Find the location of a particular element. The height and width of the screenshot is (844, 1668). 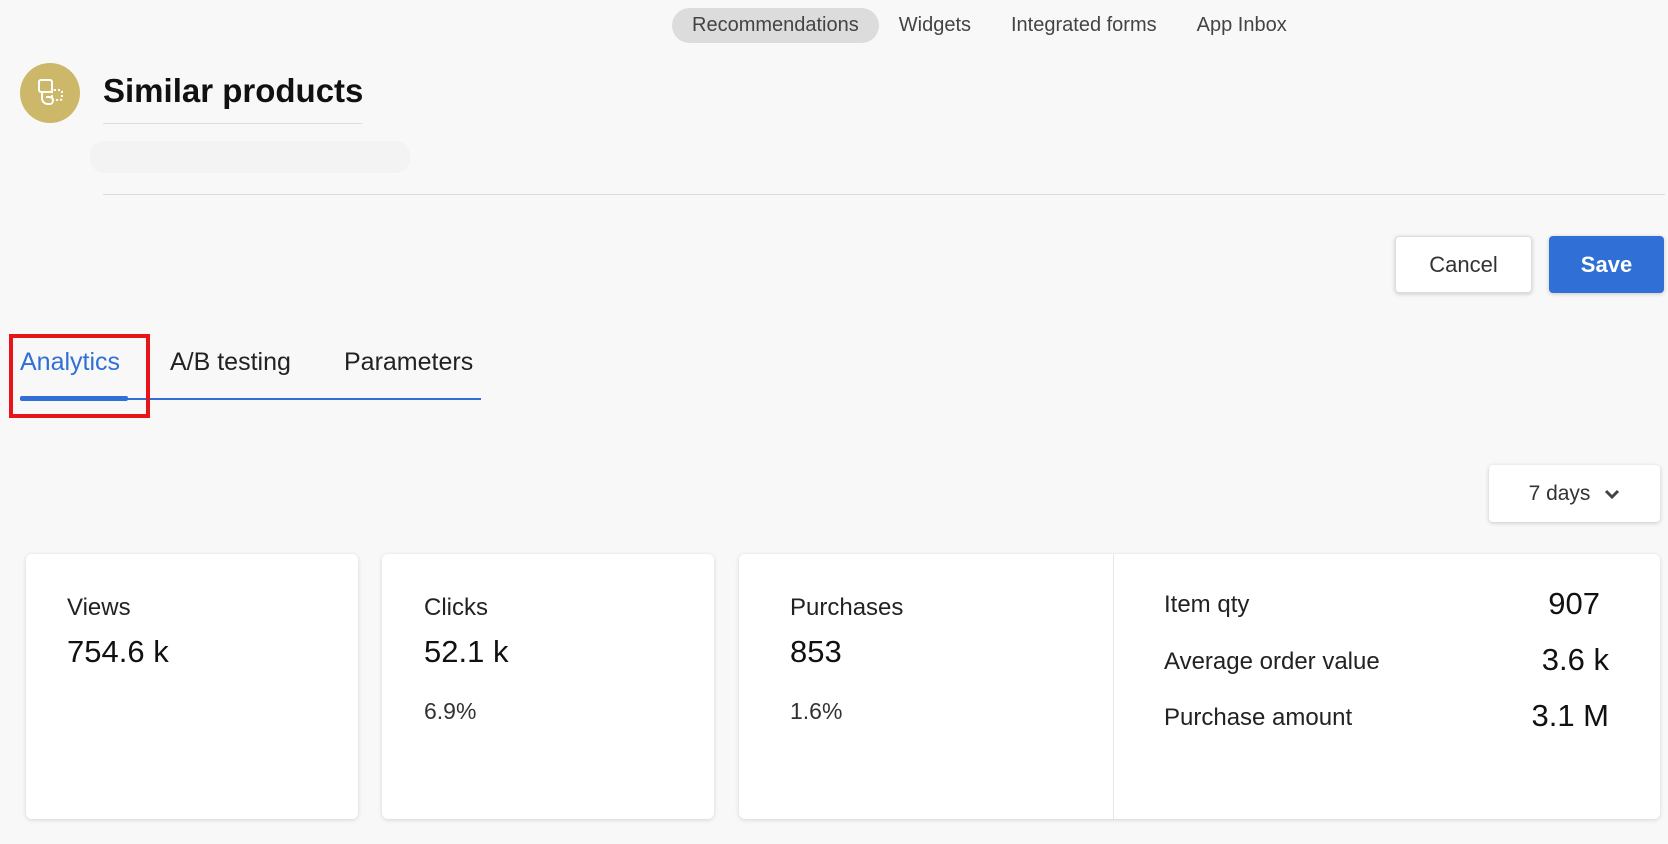

period-value: 7 days is located at coordinates (1559, 493).